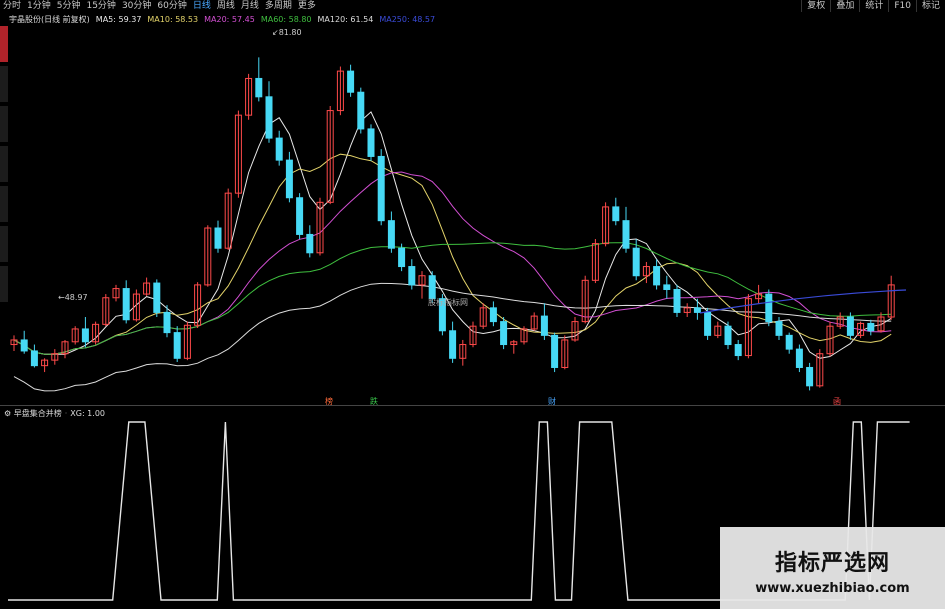 Image resolution: width=945 pixels, height=609 pixels. What do you see at coordinates (202, 6) in the screenshot?
I see `tab-period-6: 日线` at bounding box center [202, 6].